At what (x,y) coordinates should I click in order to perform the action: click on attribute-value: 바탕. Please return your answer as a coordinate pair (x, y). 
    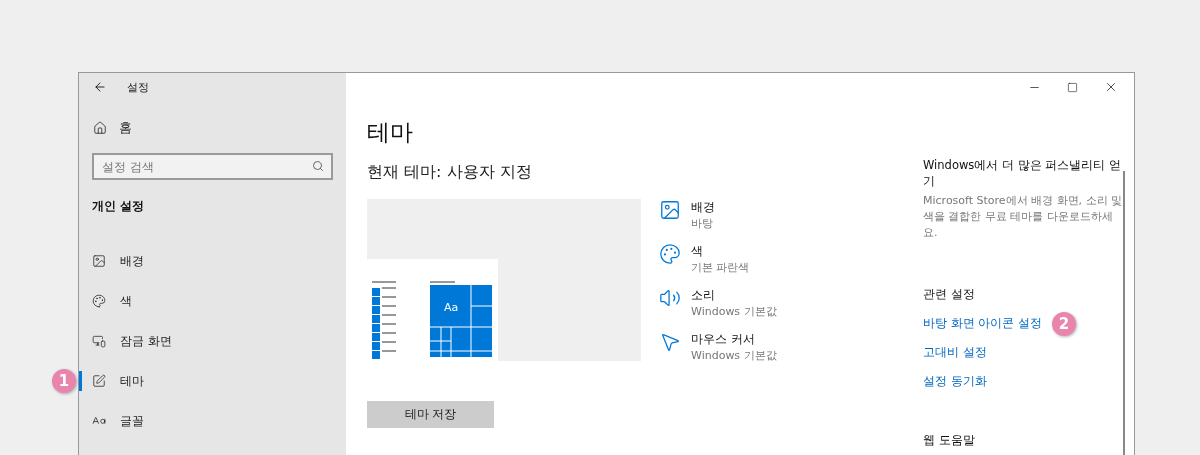
    Looking at the image, I should click on (702, 223).